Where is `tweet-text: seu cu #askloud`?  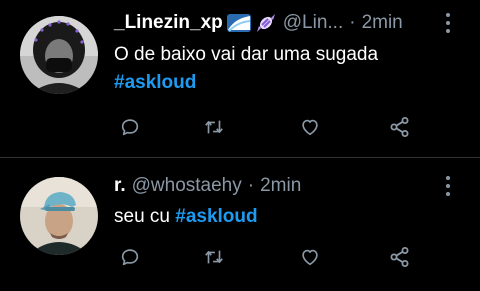
tweet-text: seu cu #askloud is located at coordinates (287, 217).